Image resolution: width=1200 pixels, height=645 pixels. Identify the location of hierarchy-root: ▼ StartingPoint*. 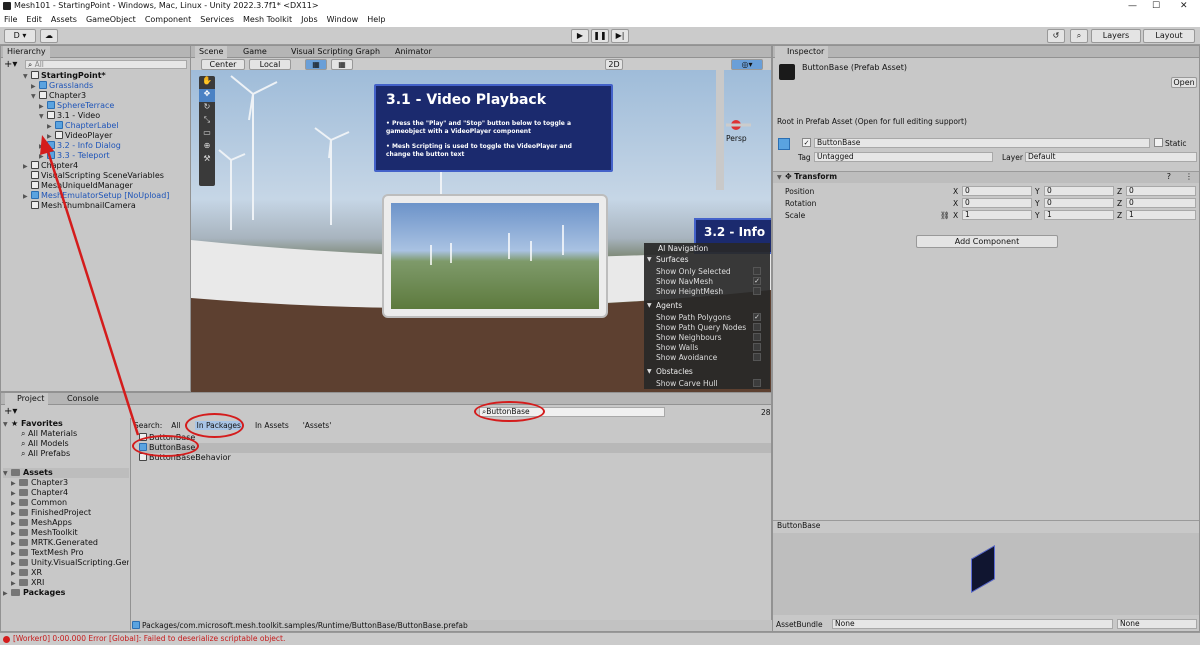
(64, 76).